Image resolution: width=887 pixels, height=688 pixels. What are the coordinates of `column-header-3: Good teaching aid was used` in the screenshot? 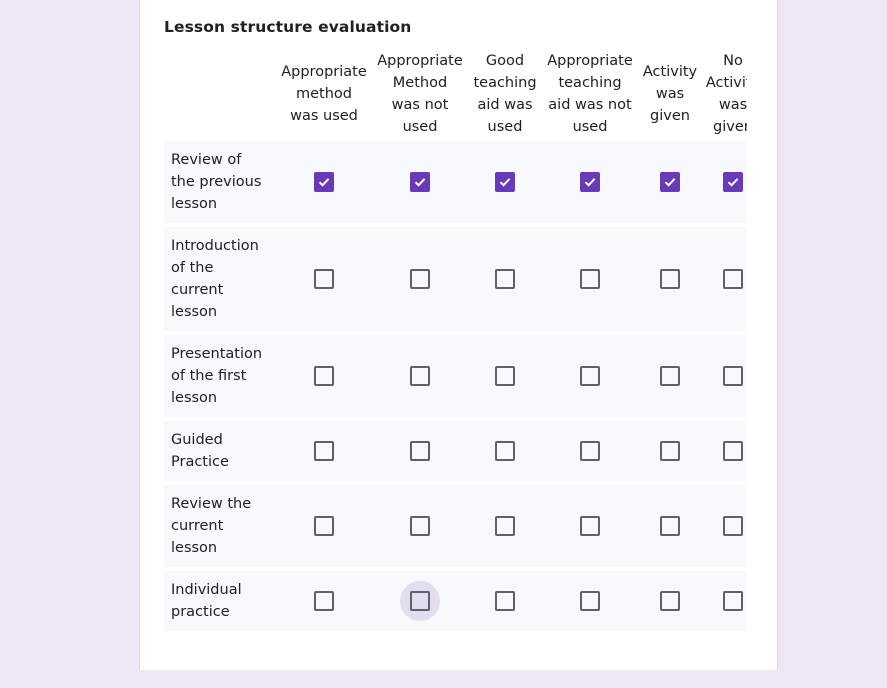 It's located at (505, 94).